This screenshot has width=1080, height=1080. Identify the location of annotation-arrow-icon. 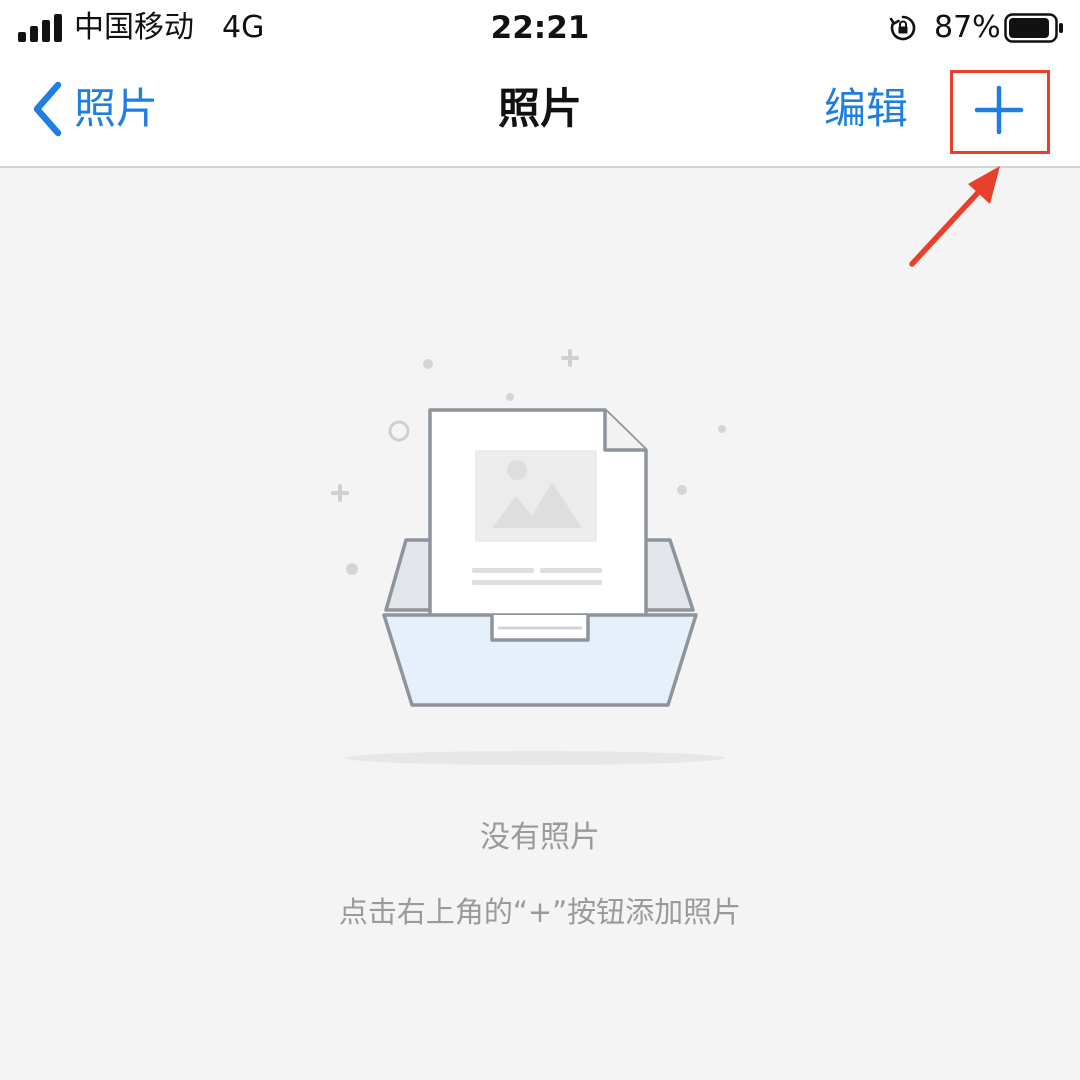
(954, 216).